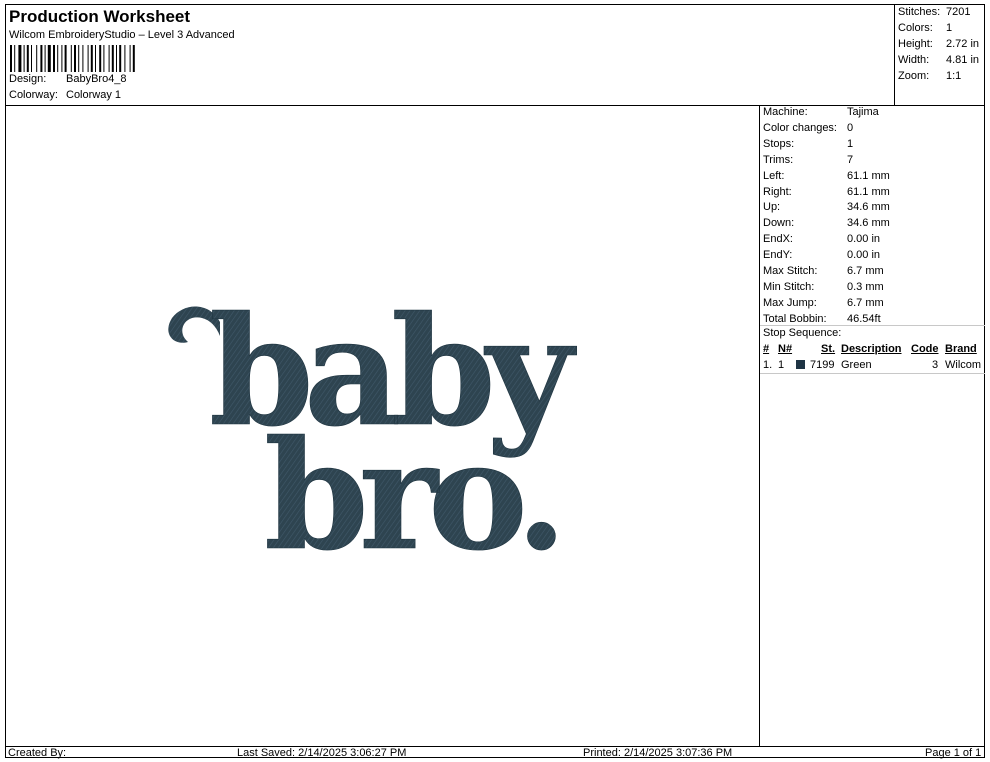  What do you see at coordinates (850, 127) in the screenshot?
I see `info-value: 0` at bounding box center [850, 127].